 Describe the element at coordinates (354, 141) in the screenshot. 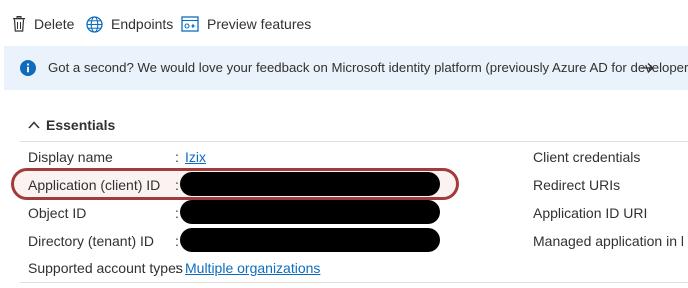

I see `essentials-divider-top` at that location.